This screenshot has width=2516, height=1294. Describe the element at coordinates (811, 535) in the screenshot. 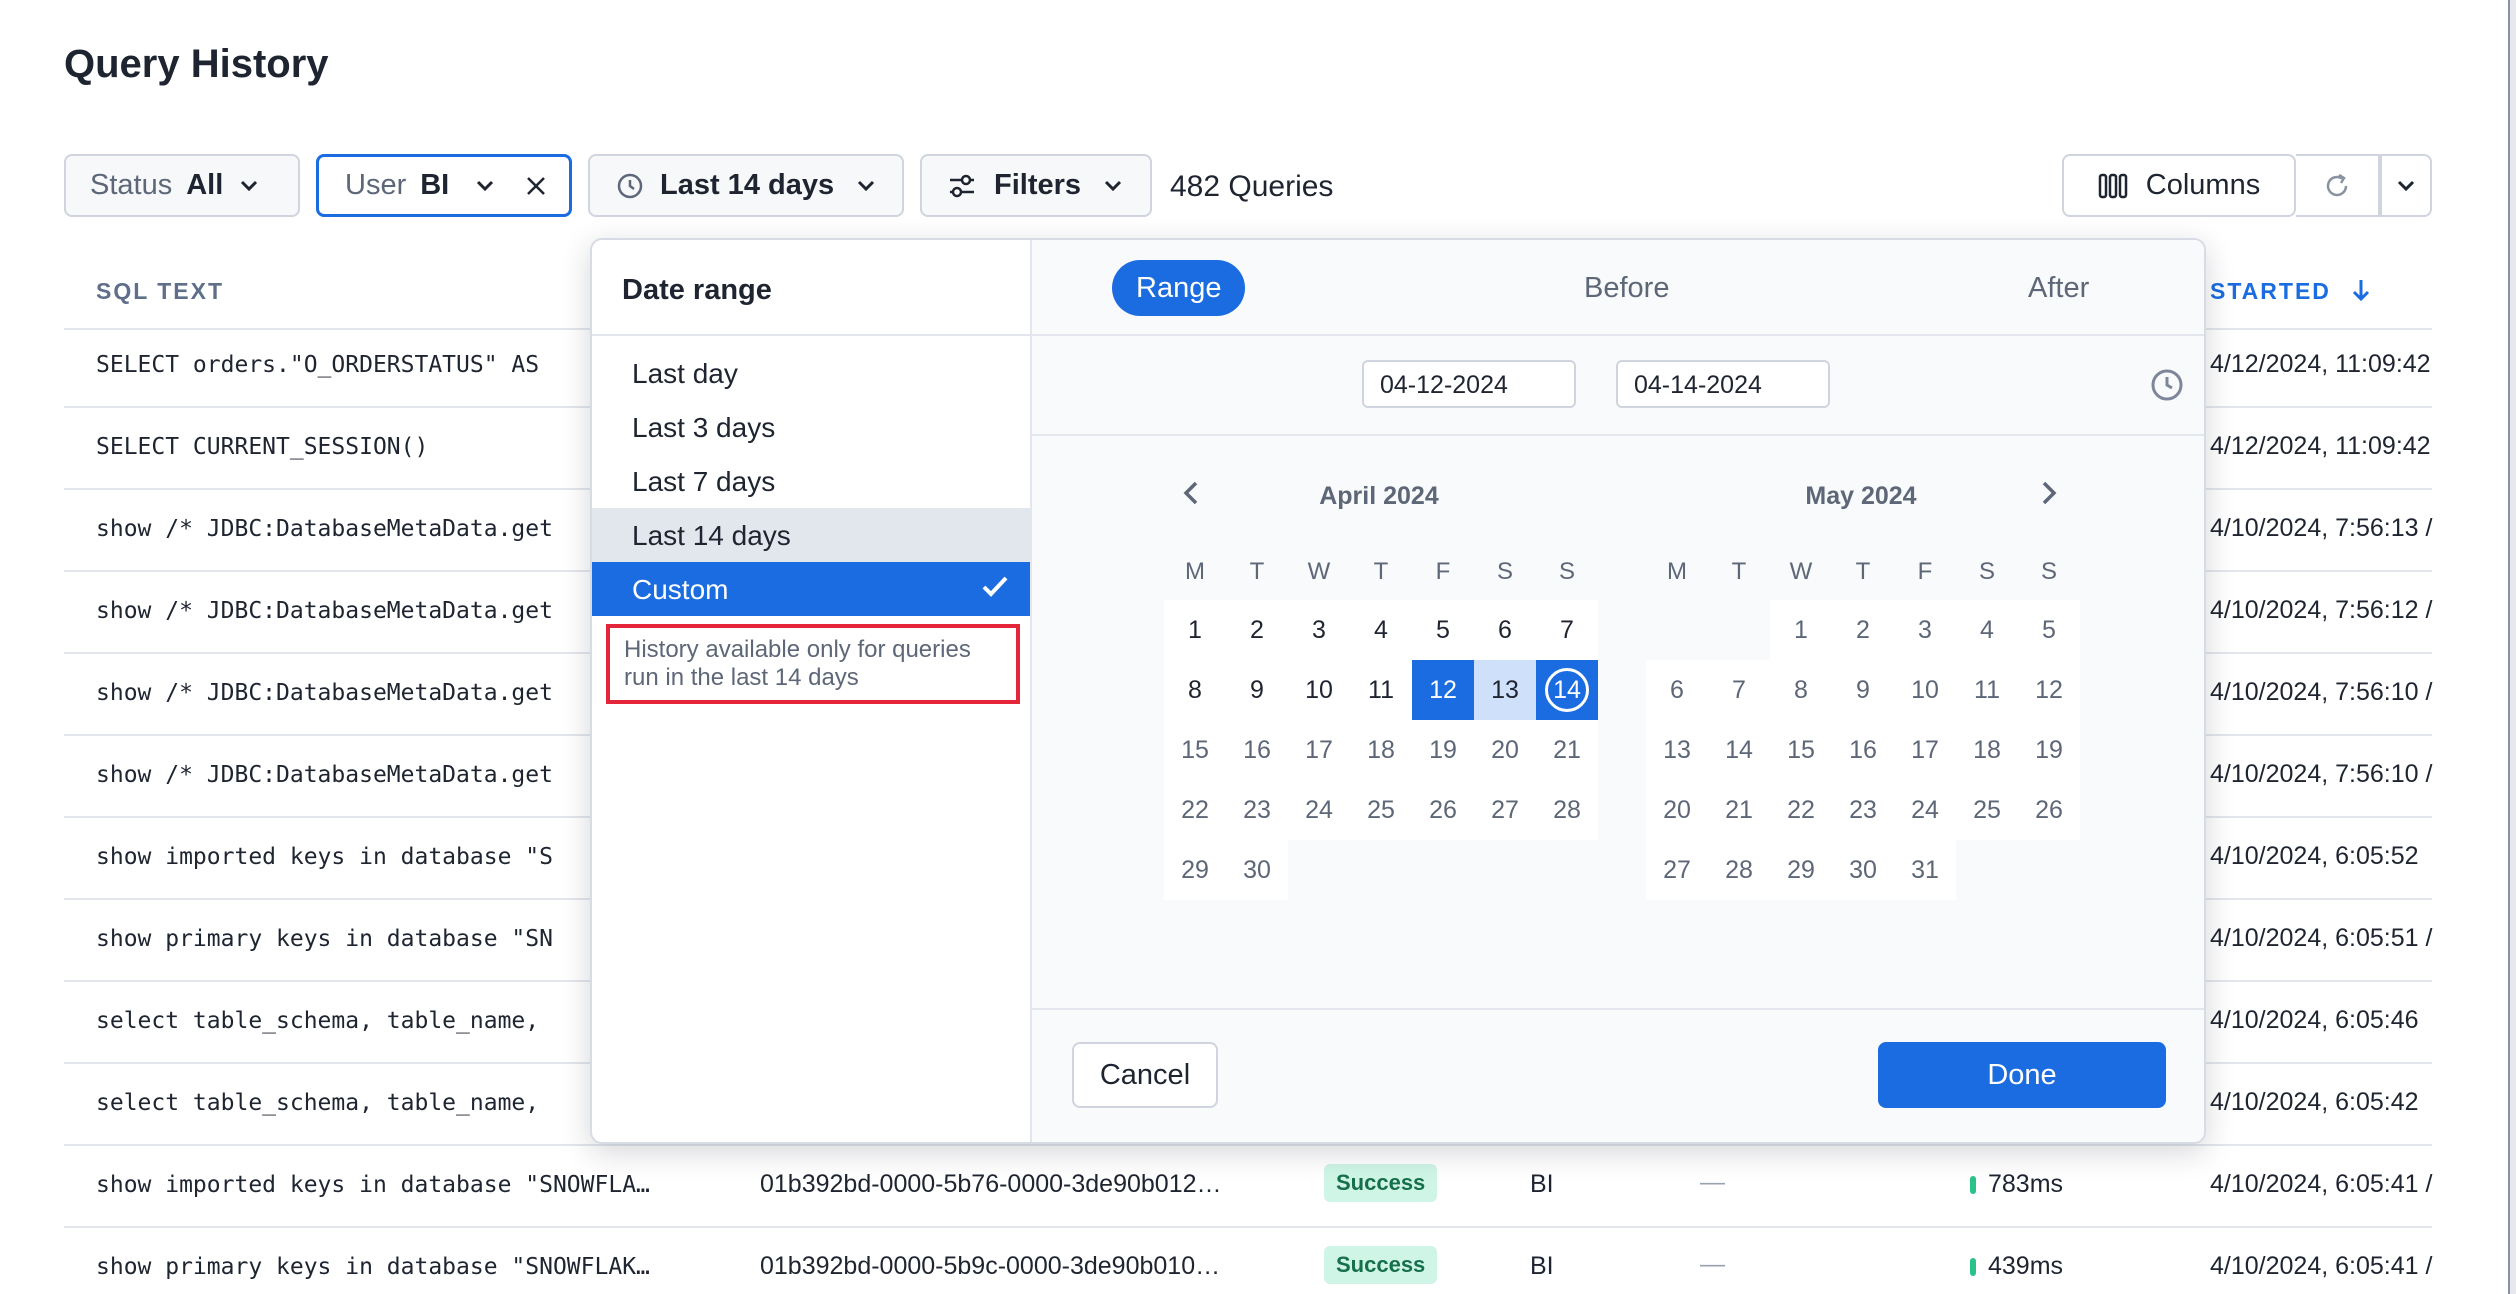

I see `preset-last-14-days: Last 14 days` at that location.